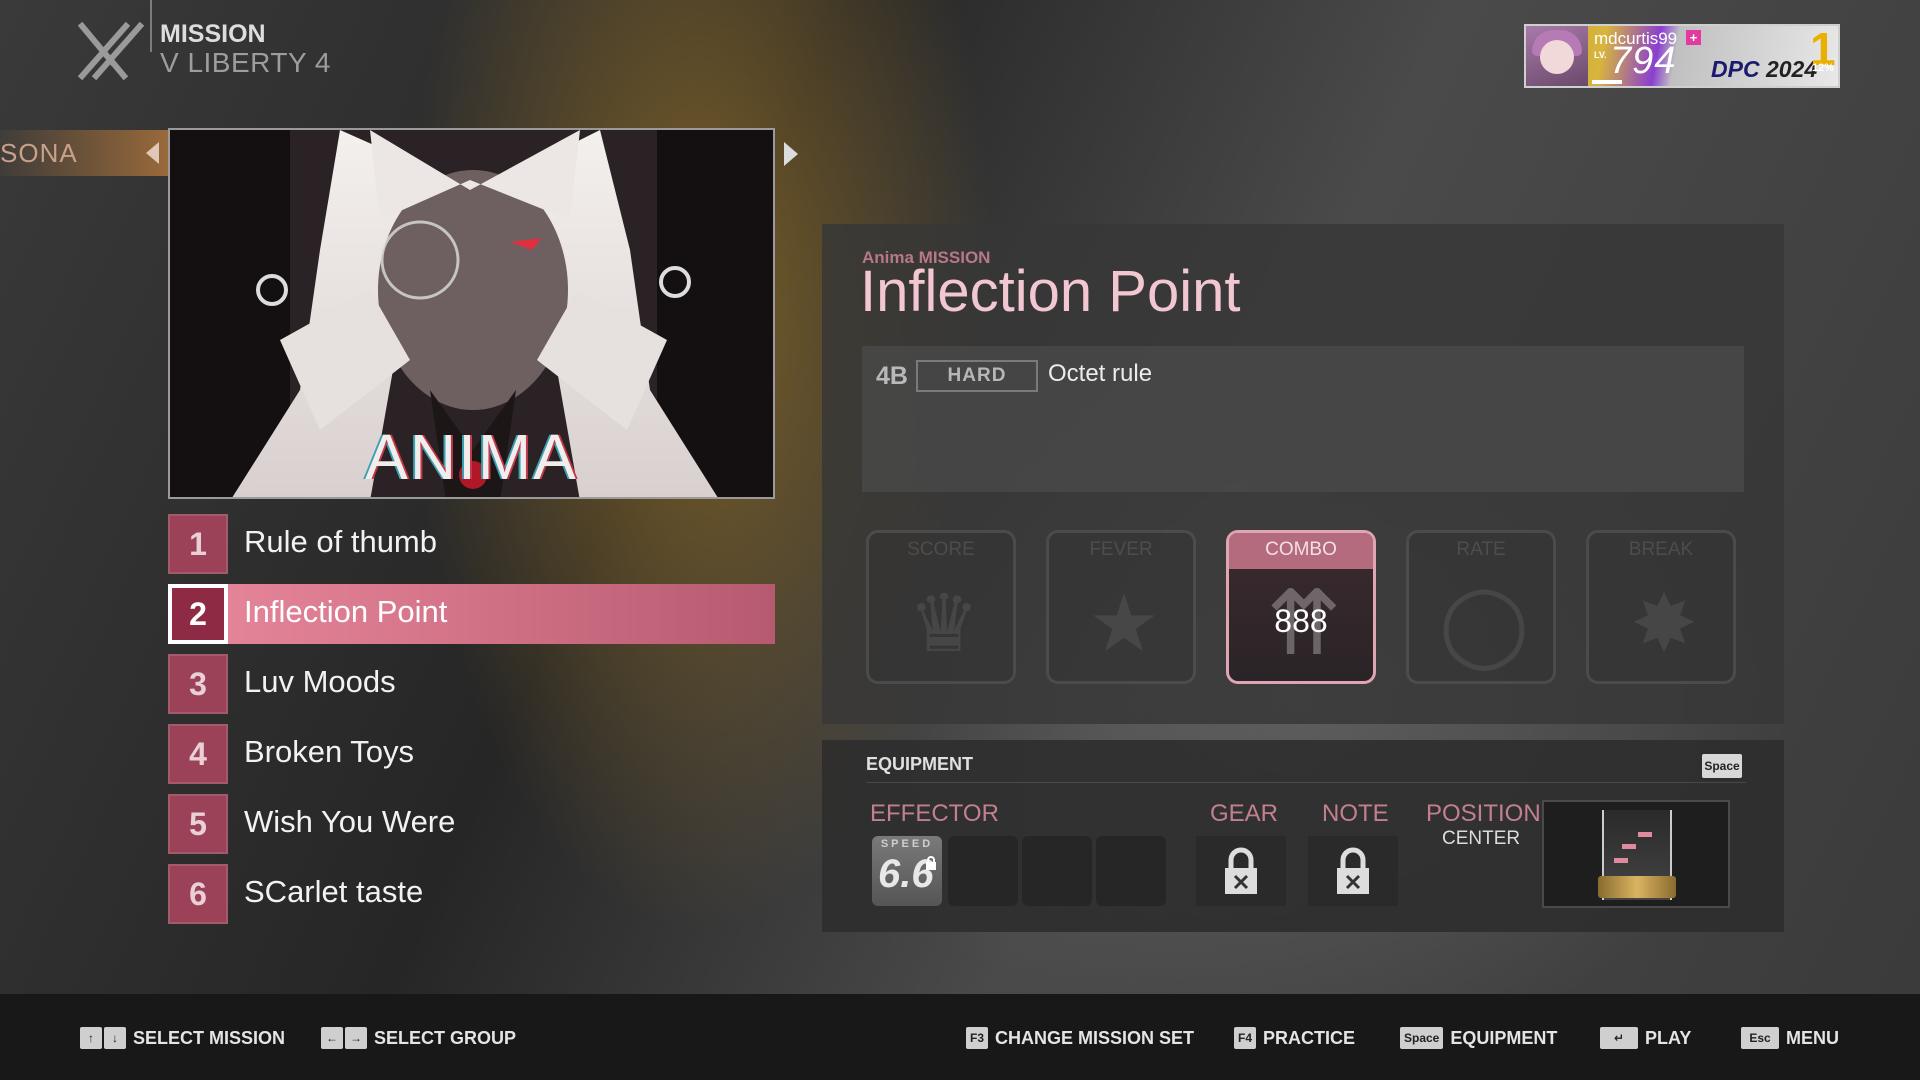 Image resolution: width=1920 pixels, height=1080 pixels. What do you see at coordinates (977, 376) in the screenshot?
I see `difficulty-badge: HARD` at bounding box center [977, 376].